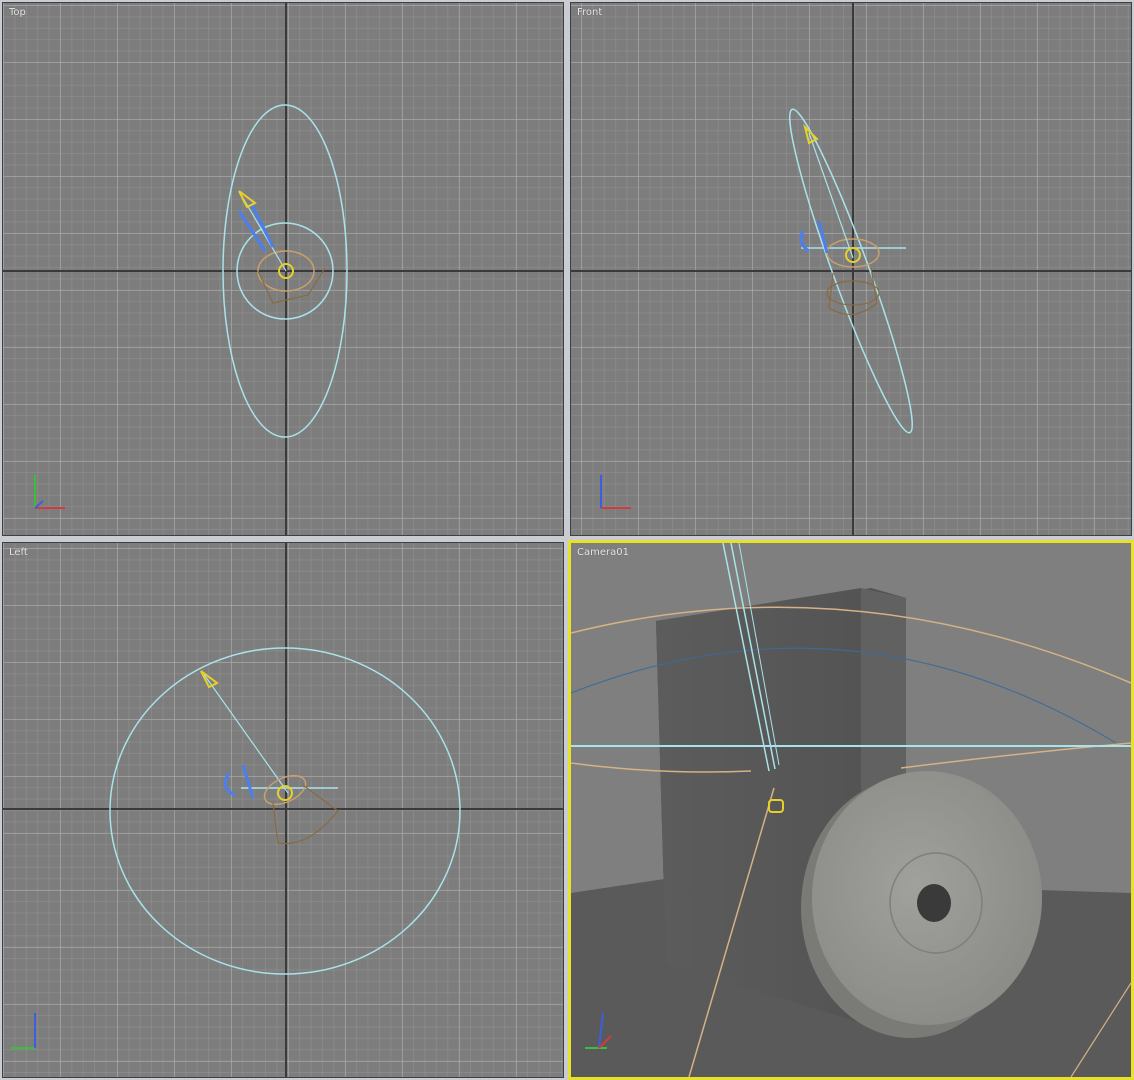 This screenshot has width=1134, height=1080. I want to click on viewport-label-front: Front, so click(589, 12).